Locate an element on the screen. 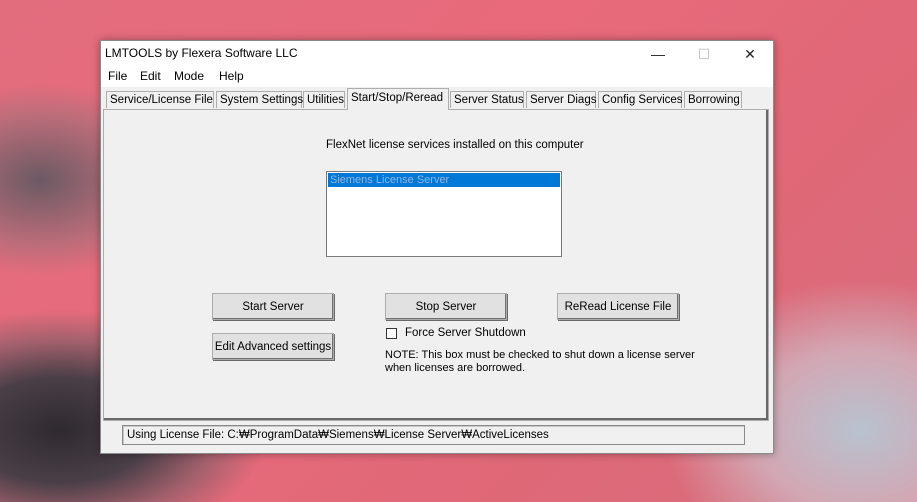 This screenshot has height=502, width=917. force-shutdown-checkbox is located at coordinates (391, 333).